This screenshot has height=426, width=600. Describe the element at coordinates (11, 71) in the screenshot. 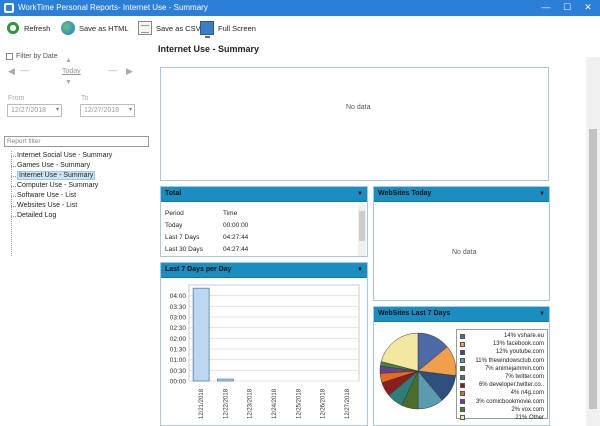

I see `prev-arrow-icon: ◀` at that location.